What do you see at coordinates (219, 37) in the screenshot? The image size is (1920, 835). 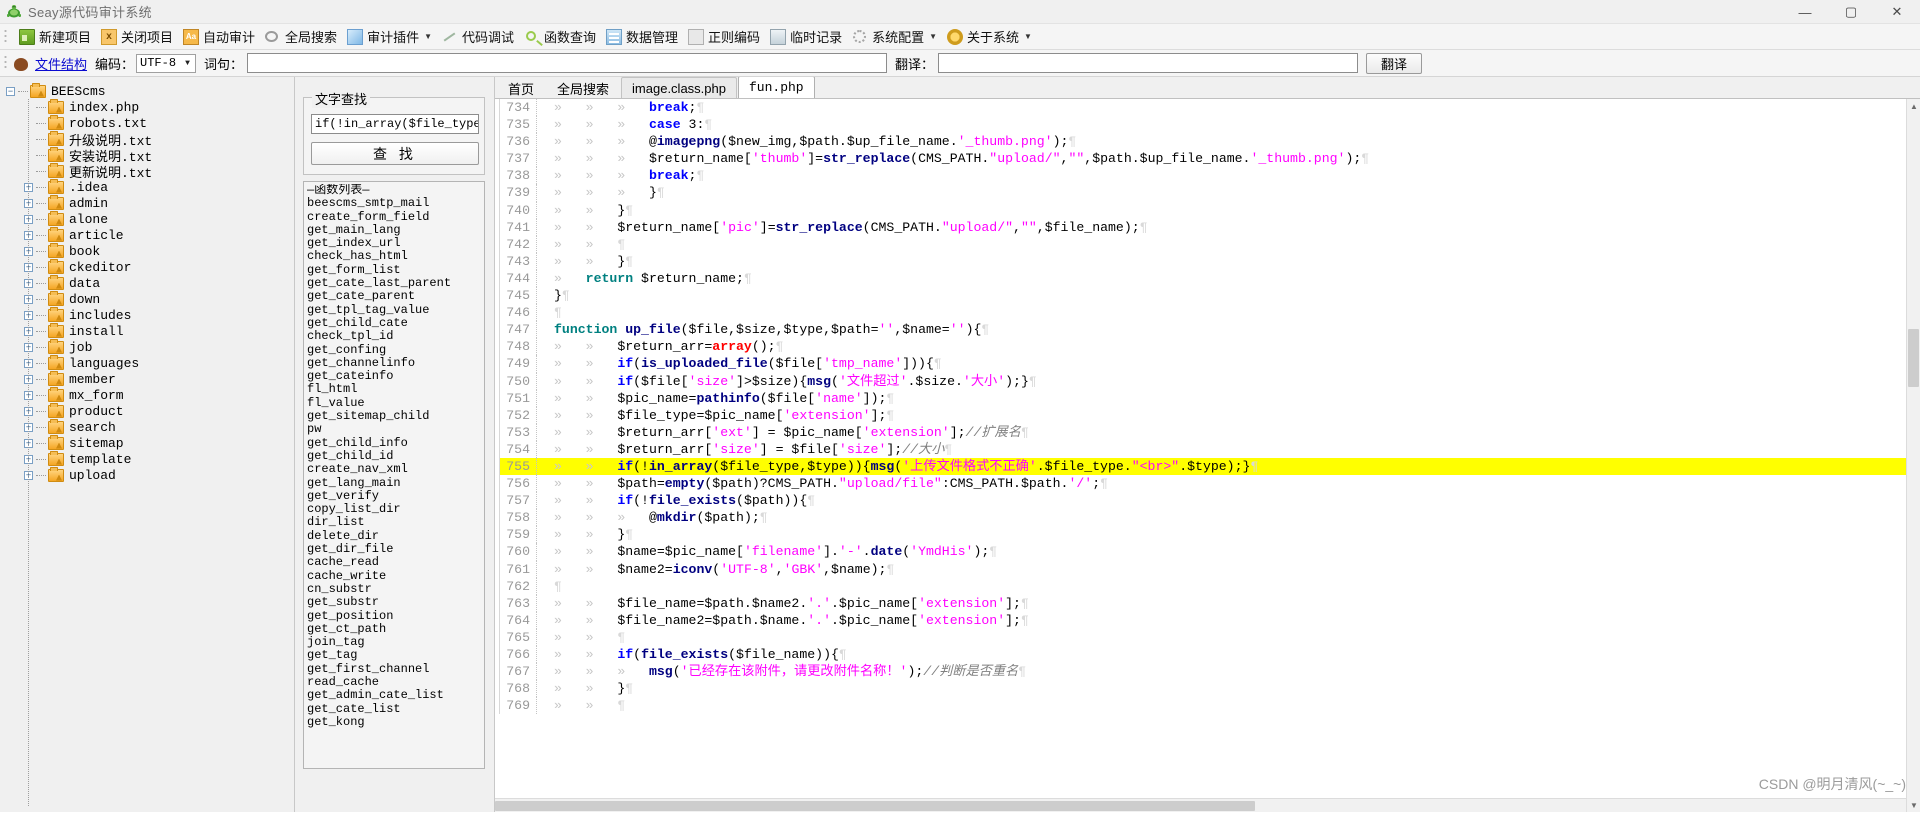 I see `toolbar-auto-audit: Aa 自动审计` at bounding box center [219, 37].